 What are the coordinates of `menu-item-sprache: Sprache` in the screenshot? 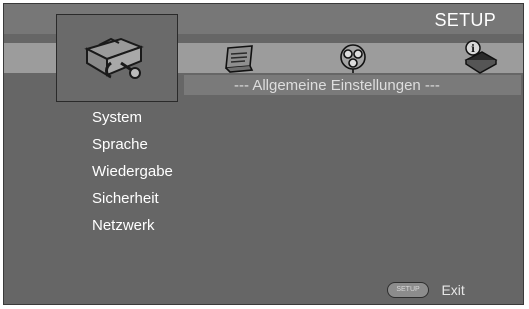 It's located at (132, 148).